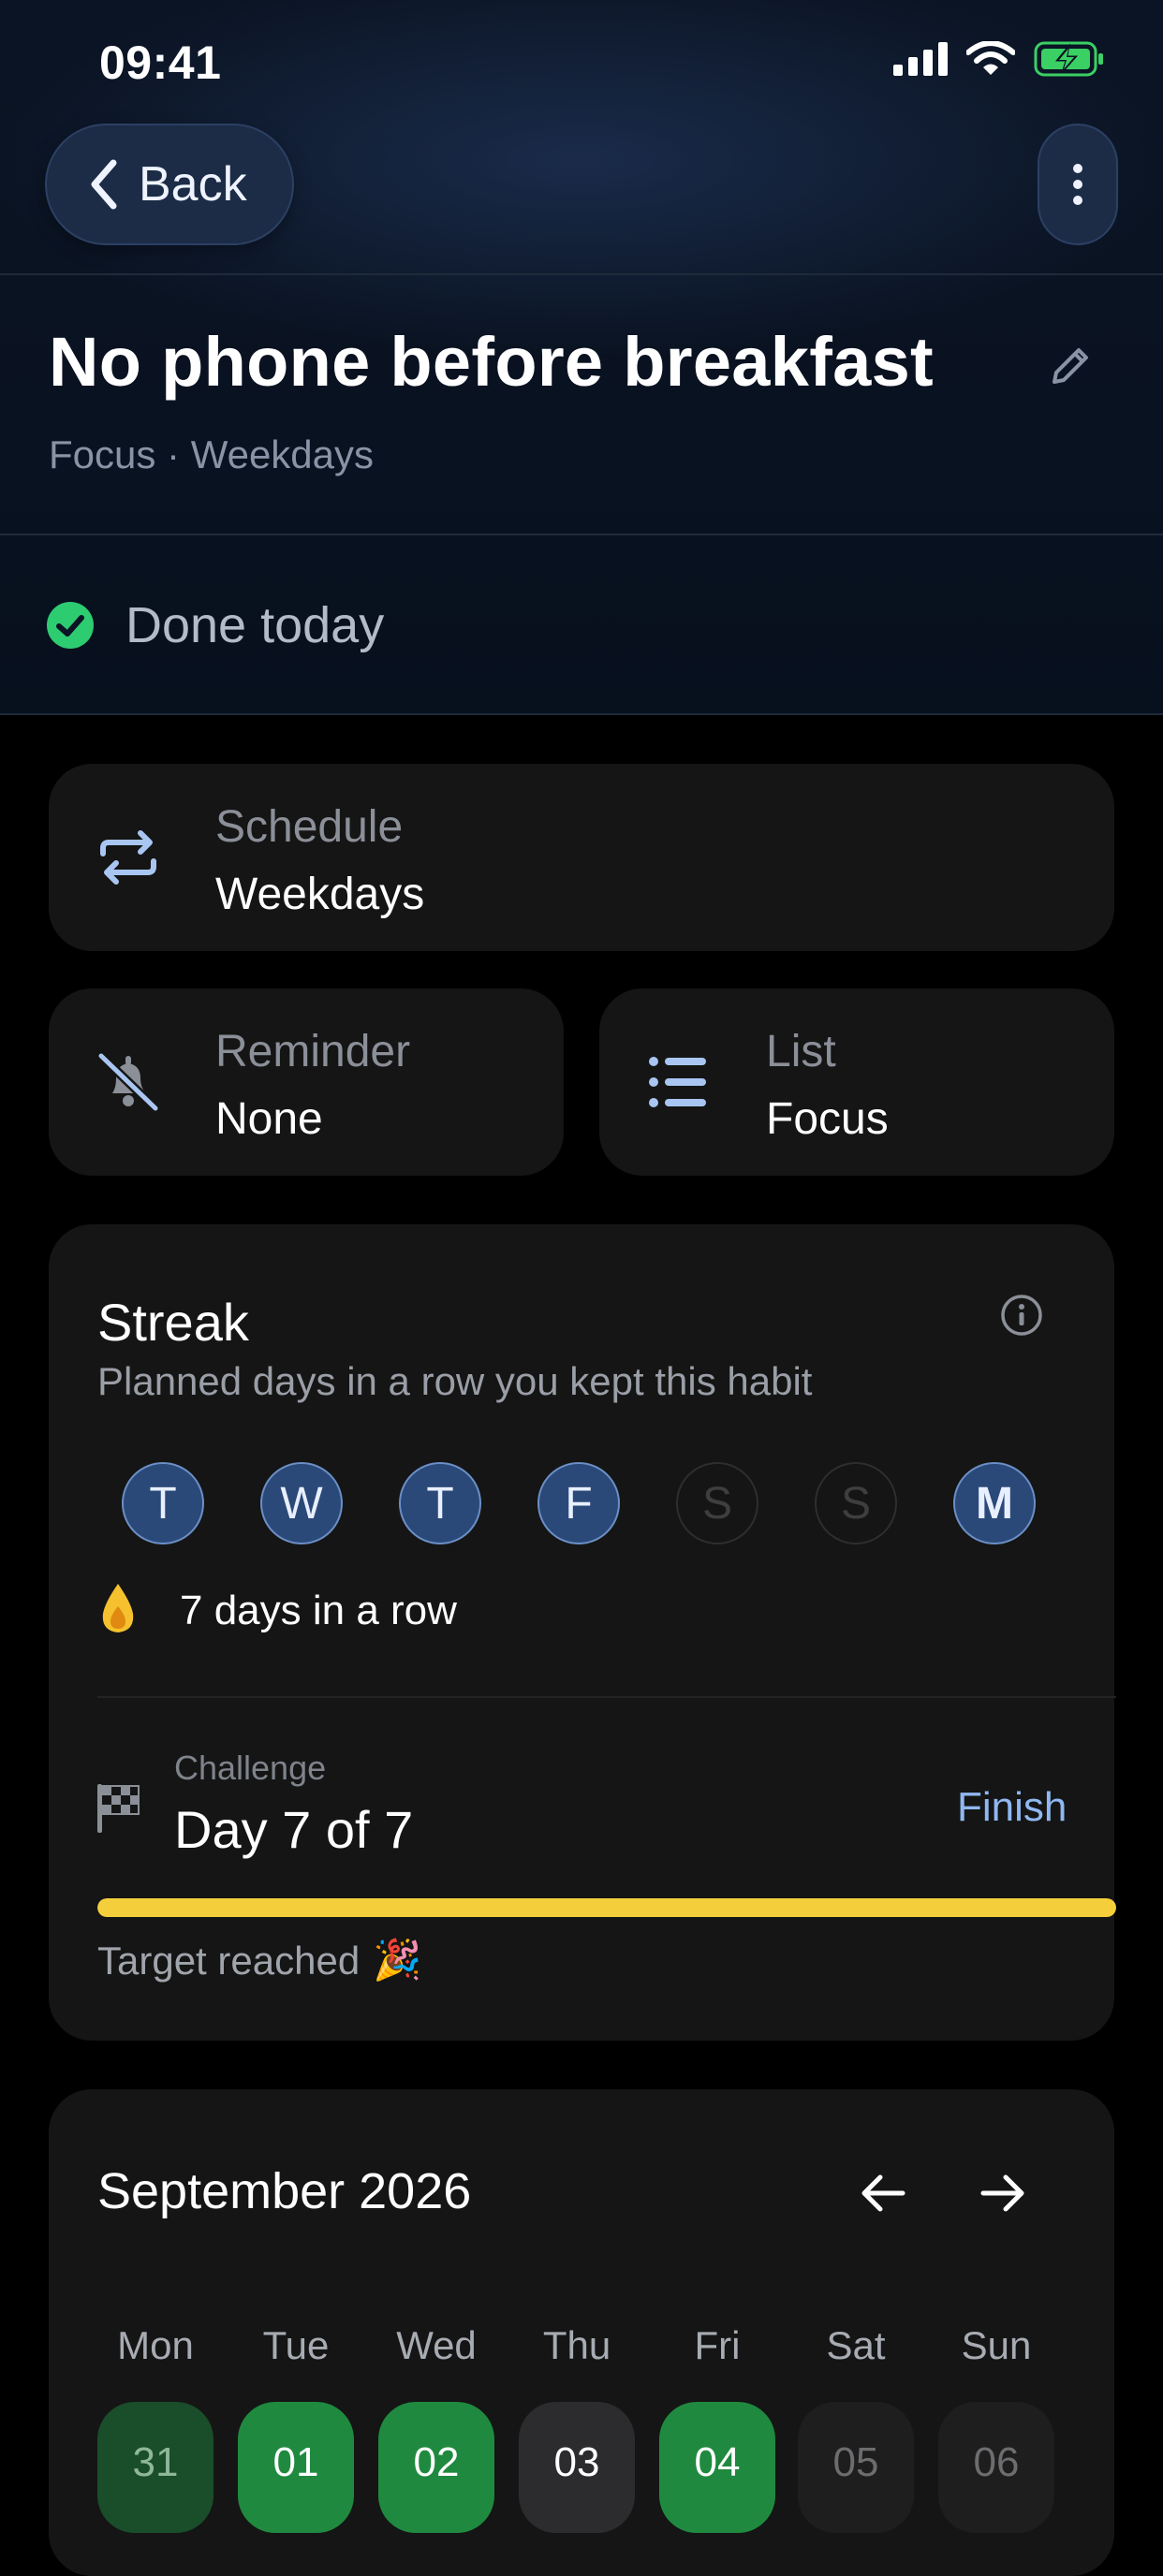 The image size is (1163, 2576). I want to click on party-popper-icon: 🎉, so click(398, 1960).